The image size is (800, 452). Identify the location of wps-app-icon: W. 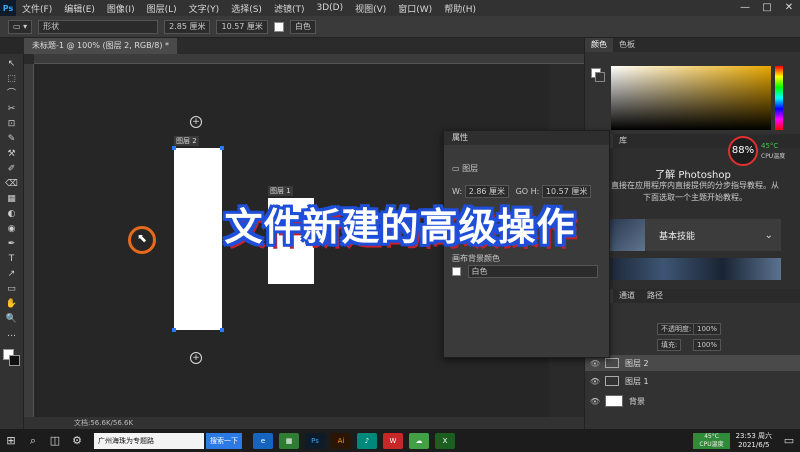
(393, 440).